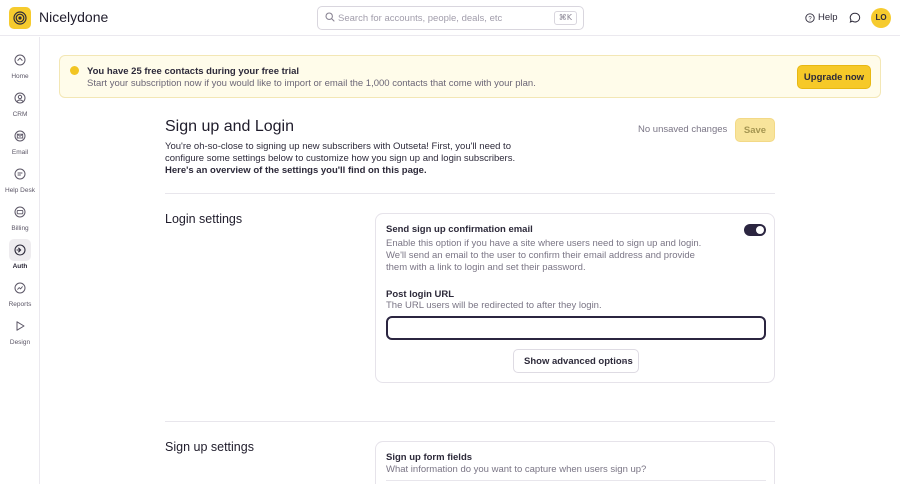 The height and width of the screenshot is (484, 900). I want to click on chat-icon, so click(855, 18).